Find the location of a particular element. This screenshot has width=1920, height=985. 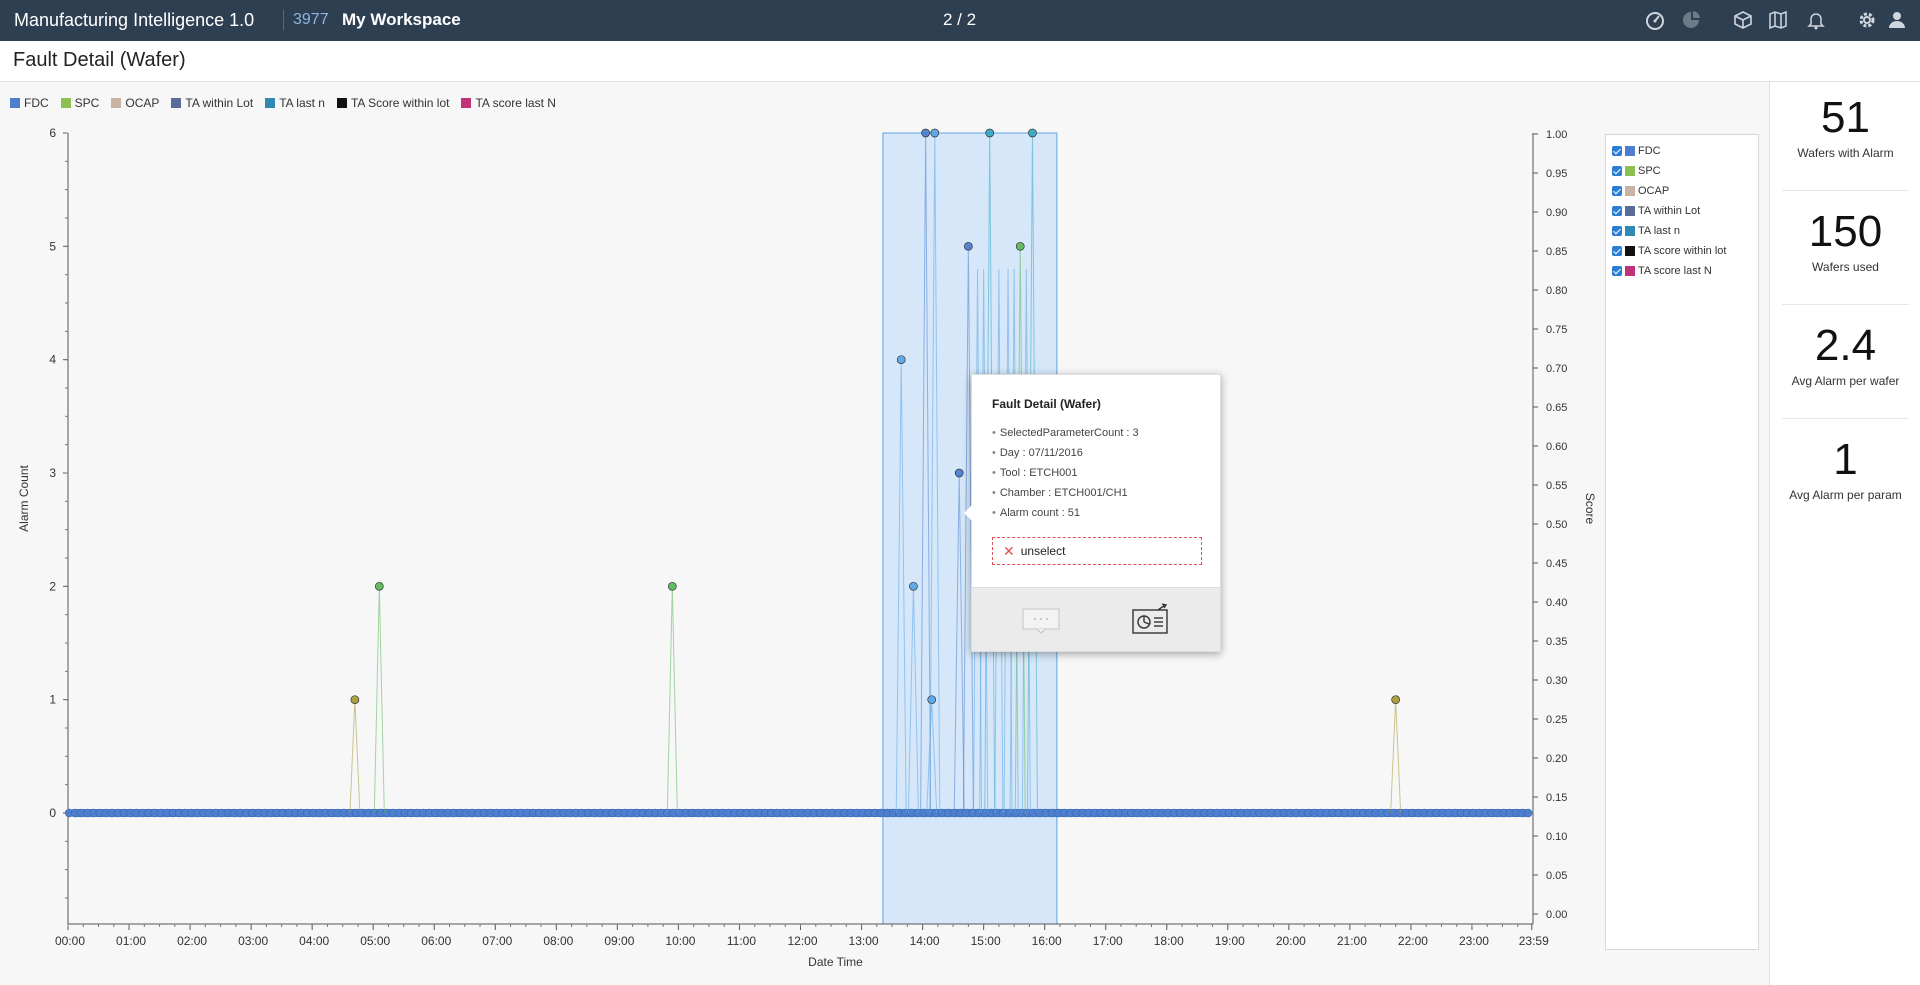

workspace-name: My Workspace is located at coordinates (401, 20).